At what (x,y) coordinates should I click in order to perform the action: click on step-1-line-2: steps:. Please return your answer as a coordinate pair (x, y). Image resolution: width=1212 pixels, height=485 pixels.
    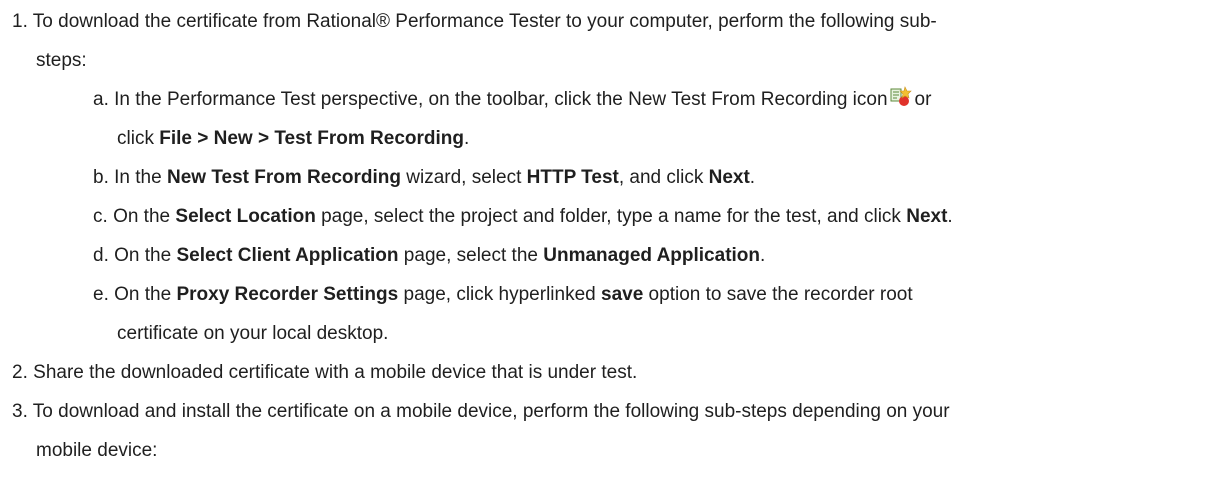
    Looking at the image, I should click on (61, 60).